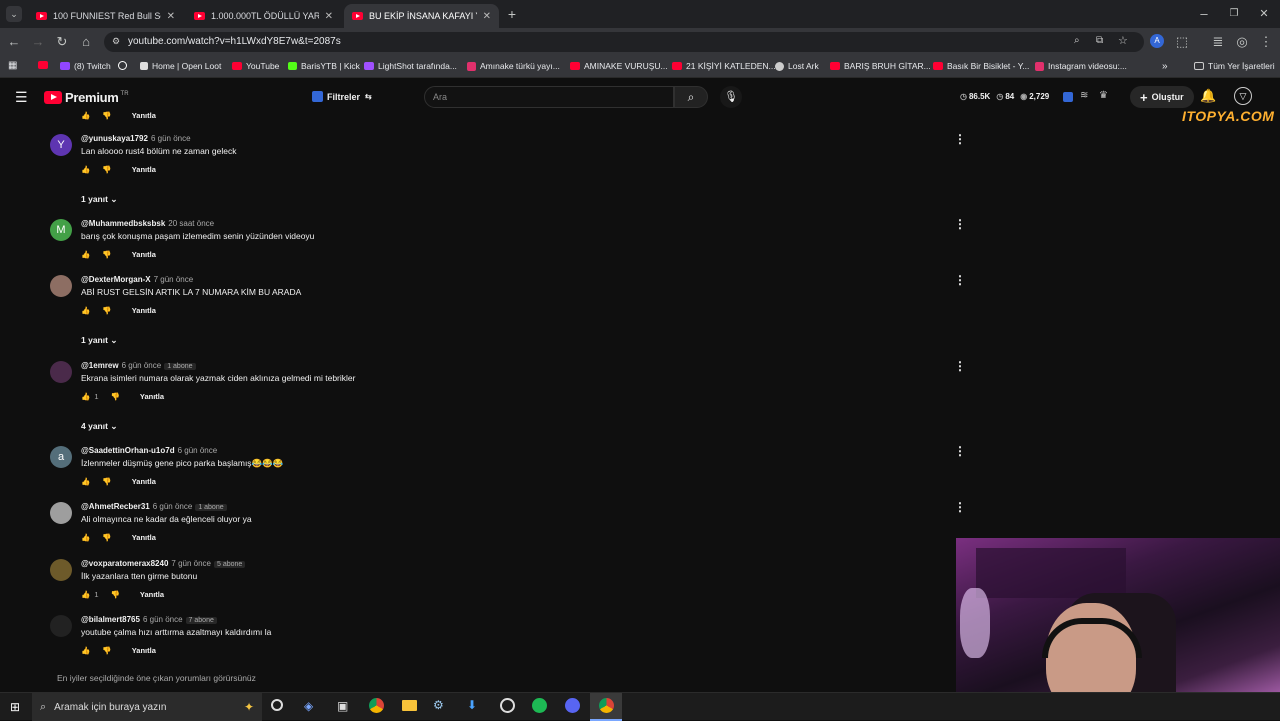 This screenshot has height=721, width=1280. I want to click on new-tab-button: +, so click(512, 14).